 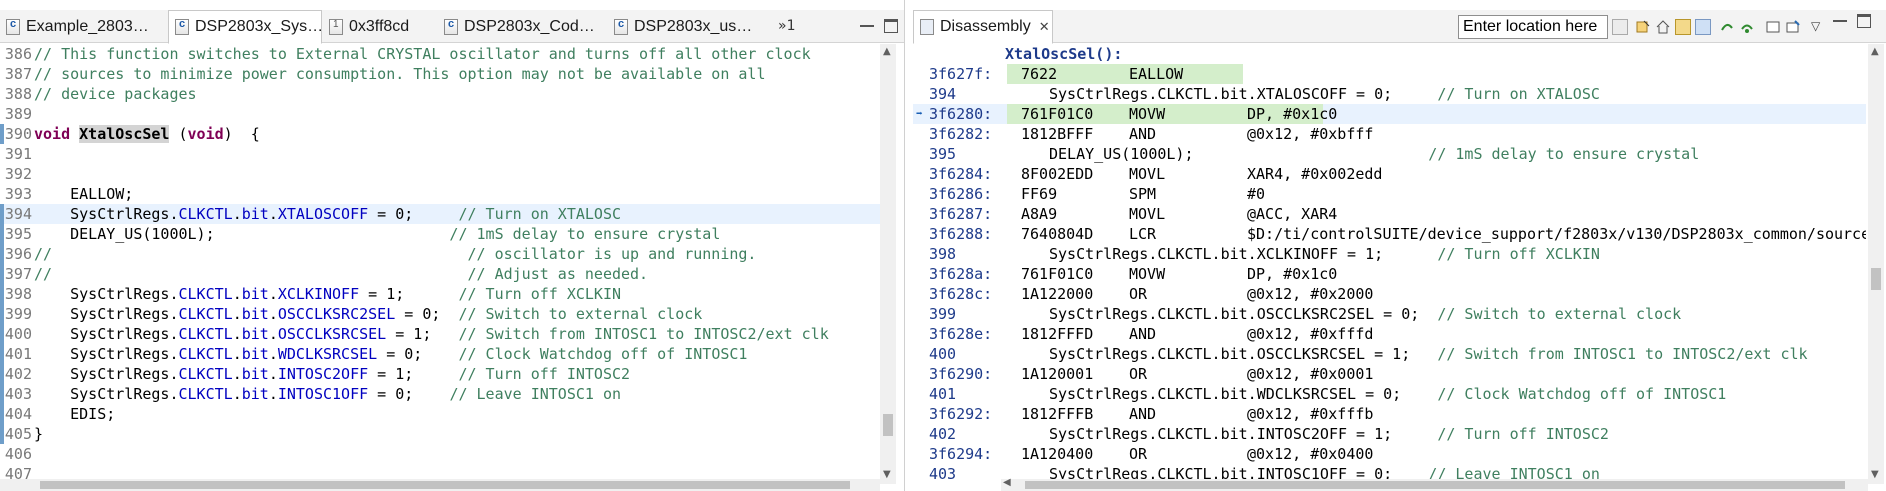 I want to click on disassembly-instruction: 3f6287: A8A9 MOVL @ACC, XAR4, so click(x=1389, y=214).